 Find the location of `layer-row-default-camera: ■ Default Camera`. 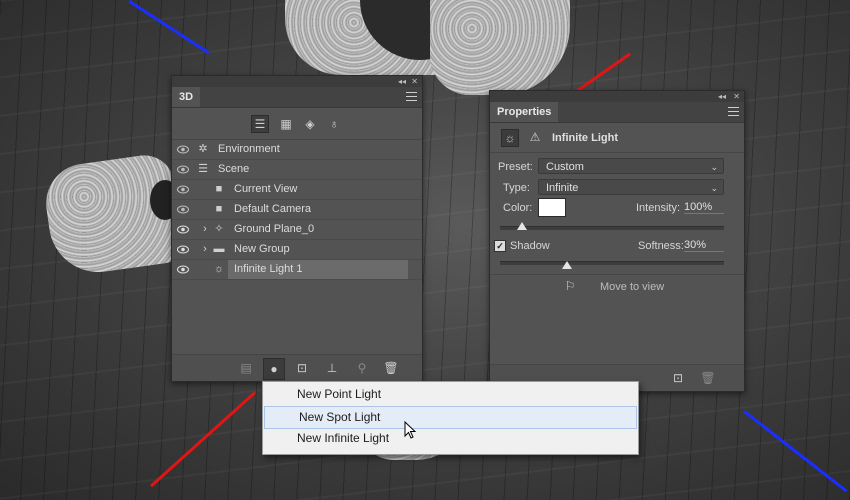

layer-row-default-camera: ■ Default Camera is located at coordinates (297, 210).